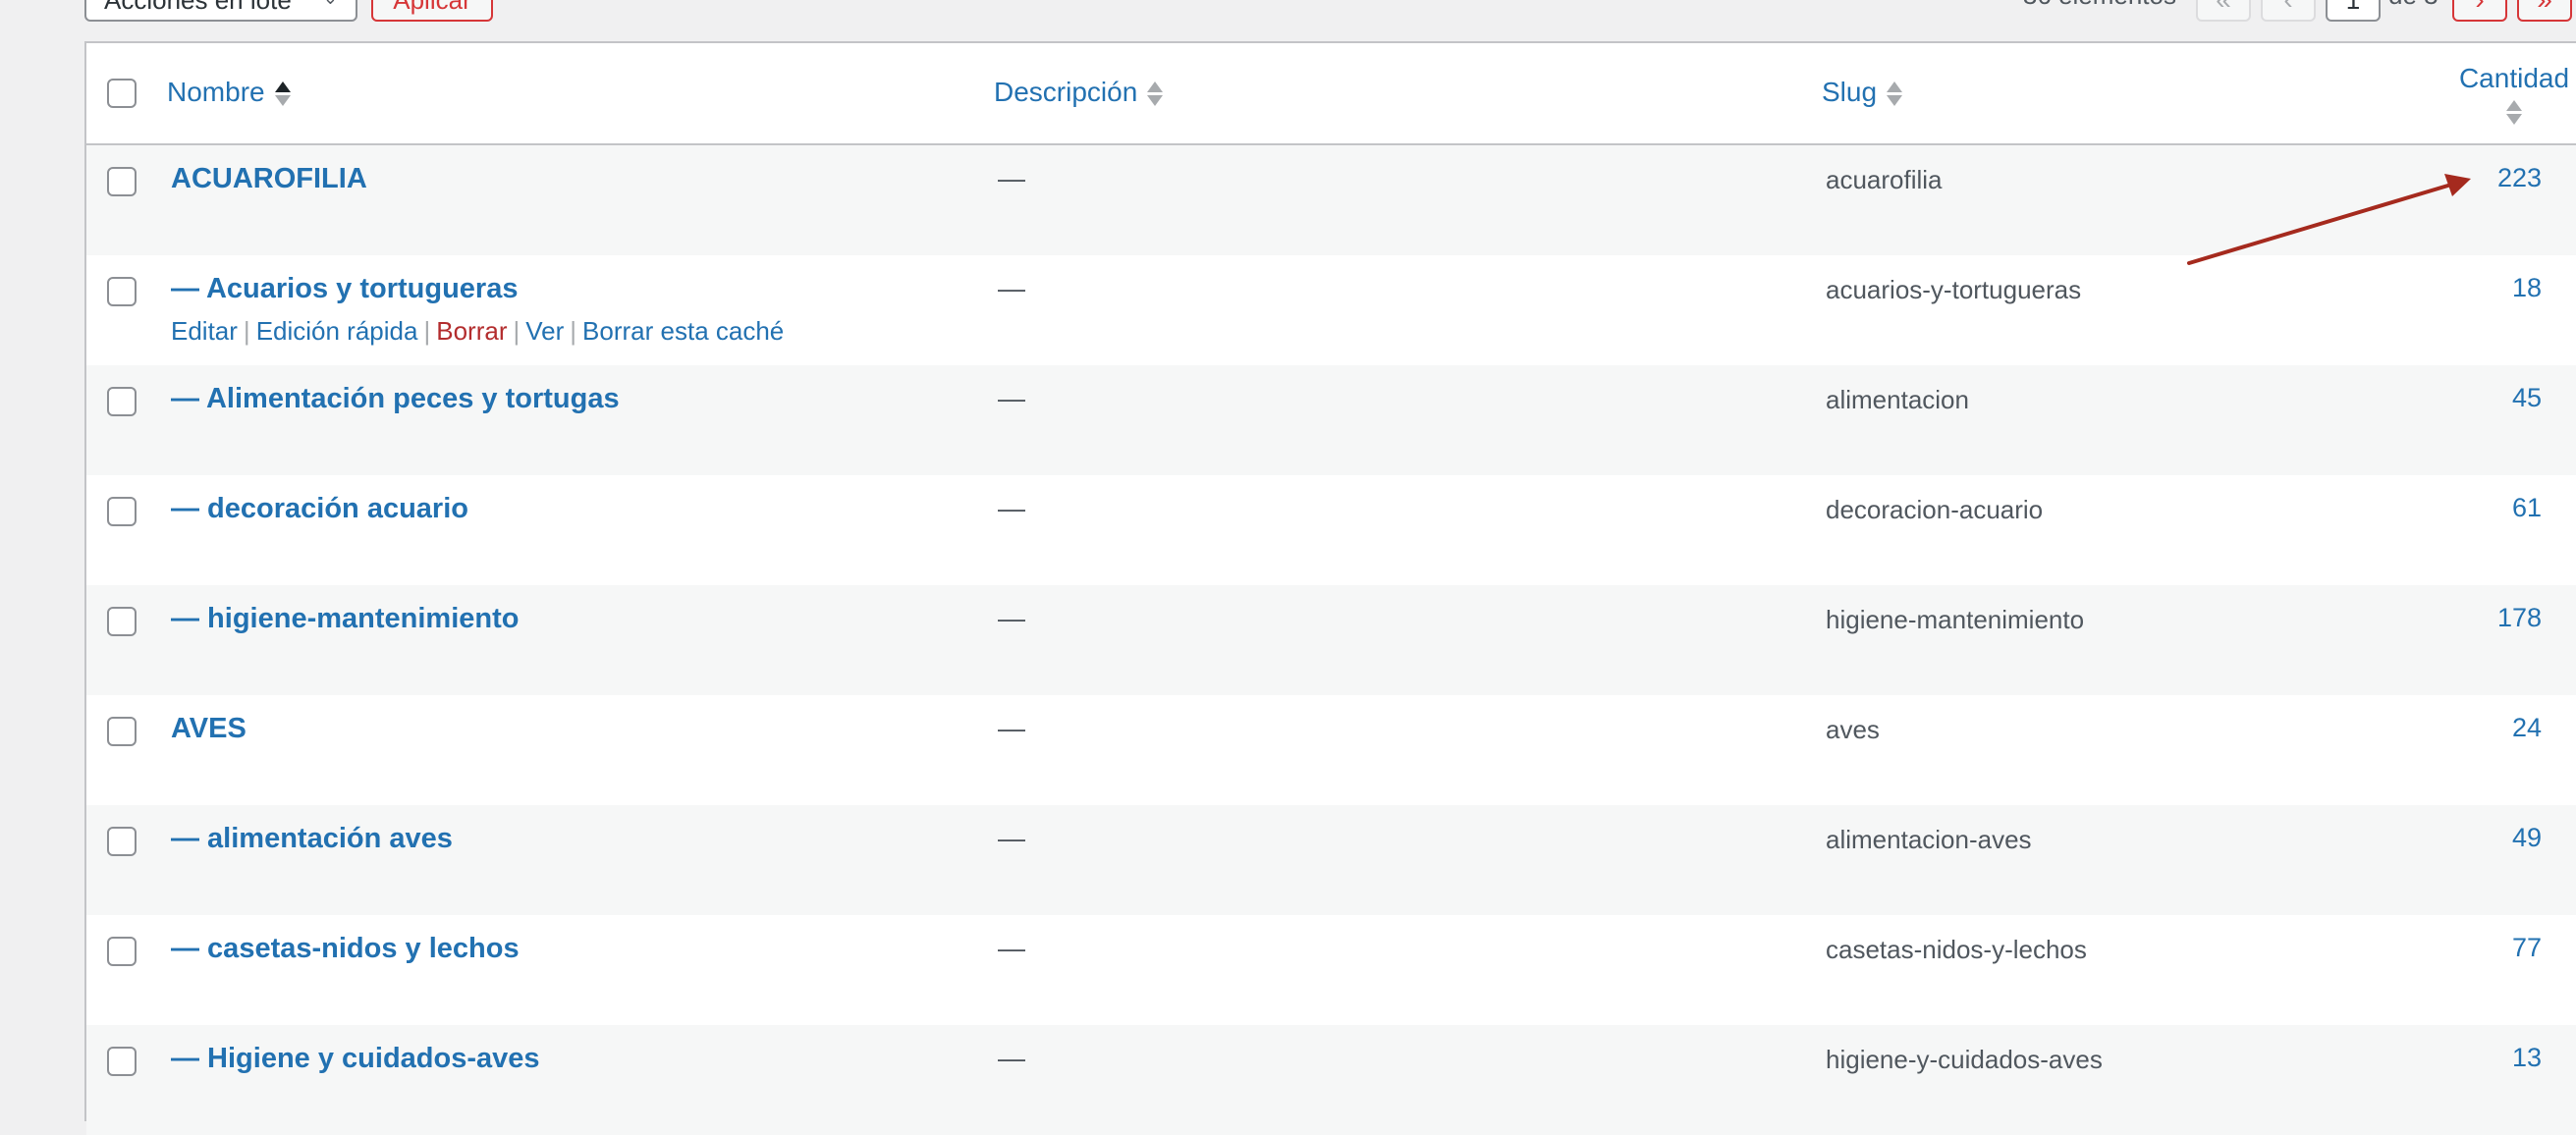  Describe the element at coordinates (2224, 11) in the screenshot. I see `first-page-button: «` at that location.